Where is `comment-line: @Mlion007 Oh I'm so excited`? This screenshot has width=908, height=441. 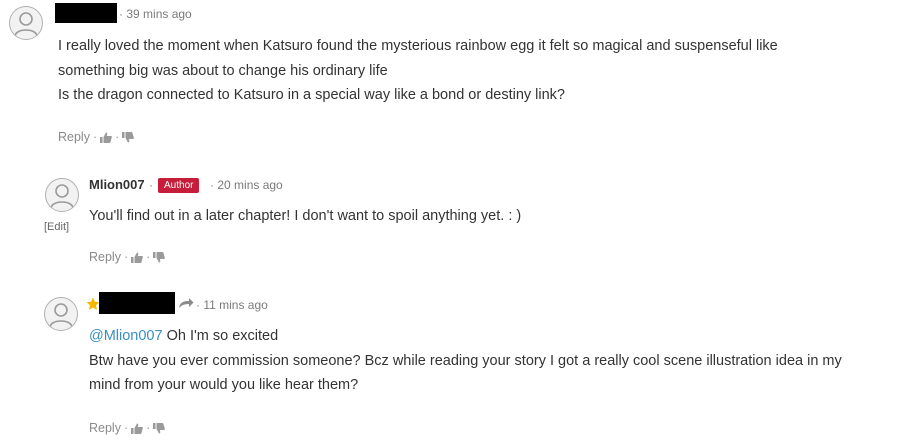
comment-line: @Mlion007 Oh I'm so excited is located at coordinates (184, 336).